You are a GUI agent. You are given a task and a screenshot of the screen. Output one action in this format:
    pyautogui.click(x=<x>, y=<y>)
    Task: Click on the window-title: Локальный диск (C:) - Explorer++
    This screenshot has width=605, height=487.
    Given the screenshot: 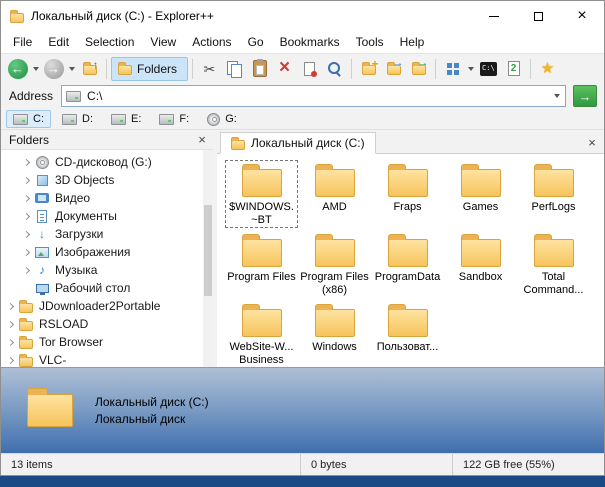 What is the action you would take?
    pyautogui.click(x=122, y=16)
    